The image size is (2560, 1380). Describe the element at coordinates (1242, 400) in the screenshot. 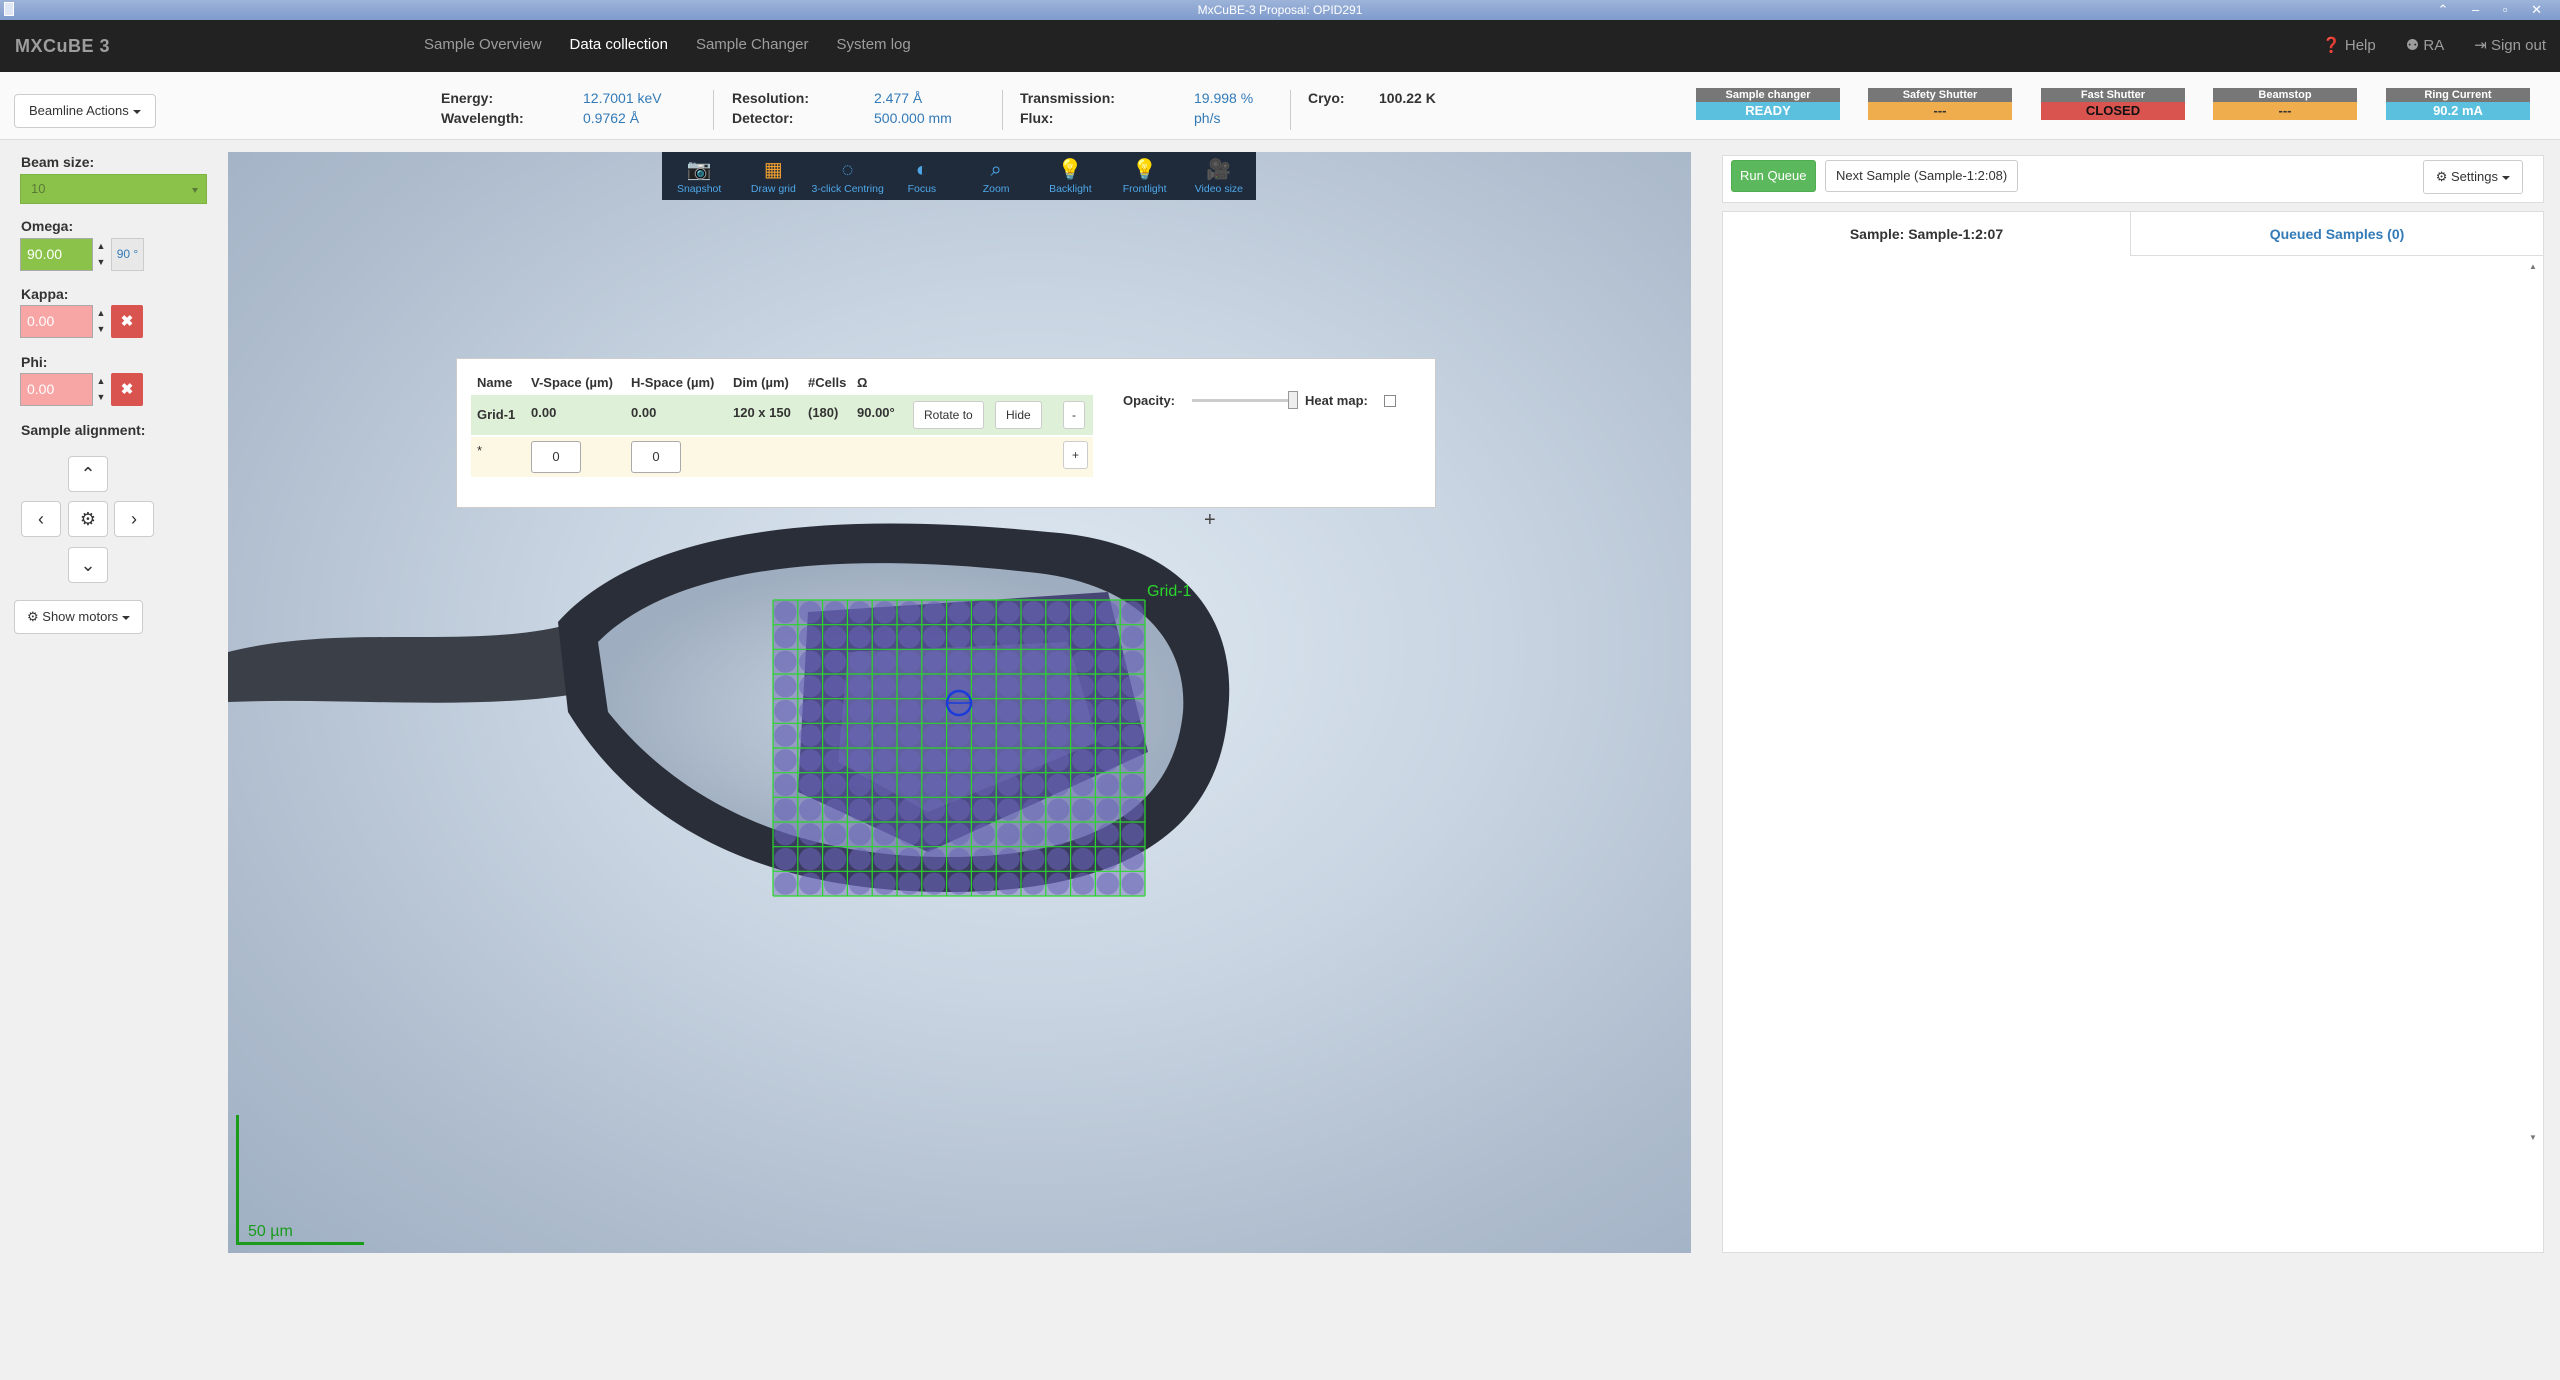

I see `opacity-slider` at that location.